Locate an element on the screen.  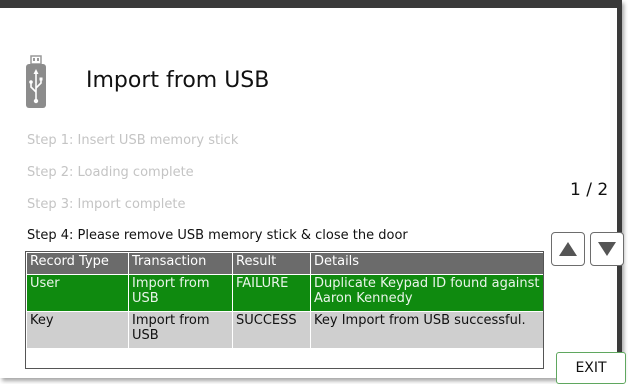
cell-details: Key Import from USB successful. is located at coordinates (427, 330).